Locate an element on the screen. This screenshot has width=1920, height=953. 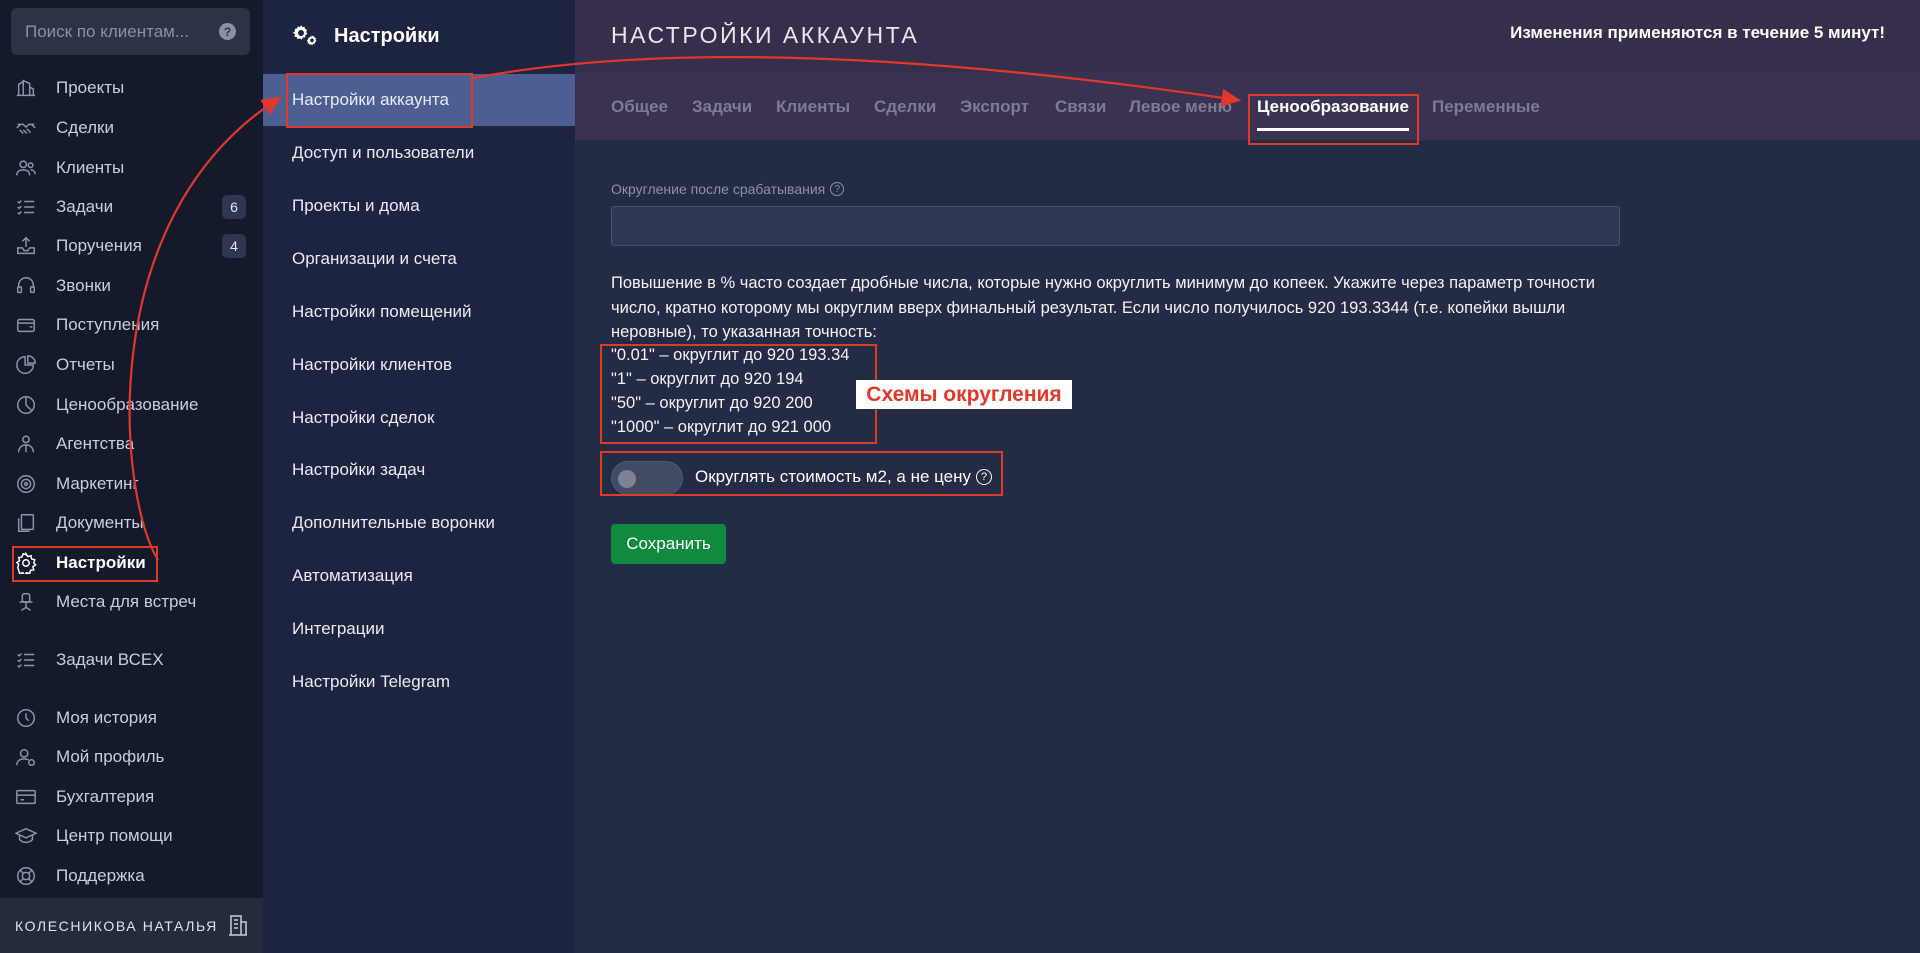
menu-item-projects-houses: Проекты и дома is located at coordinates (419, 206).